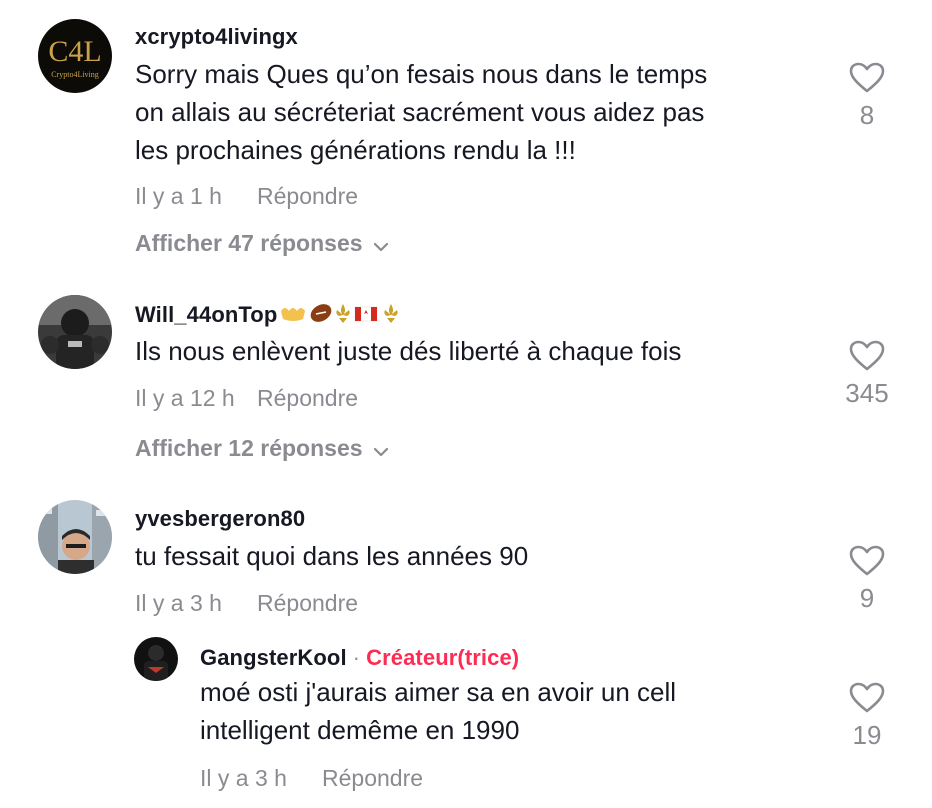 The width and height of the screenshot is (932, 808). What do you see at coordinates (185, 398) in the screenshot?
I see `comment-time: Il y a 12 h` at bounding box center [185, 398].